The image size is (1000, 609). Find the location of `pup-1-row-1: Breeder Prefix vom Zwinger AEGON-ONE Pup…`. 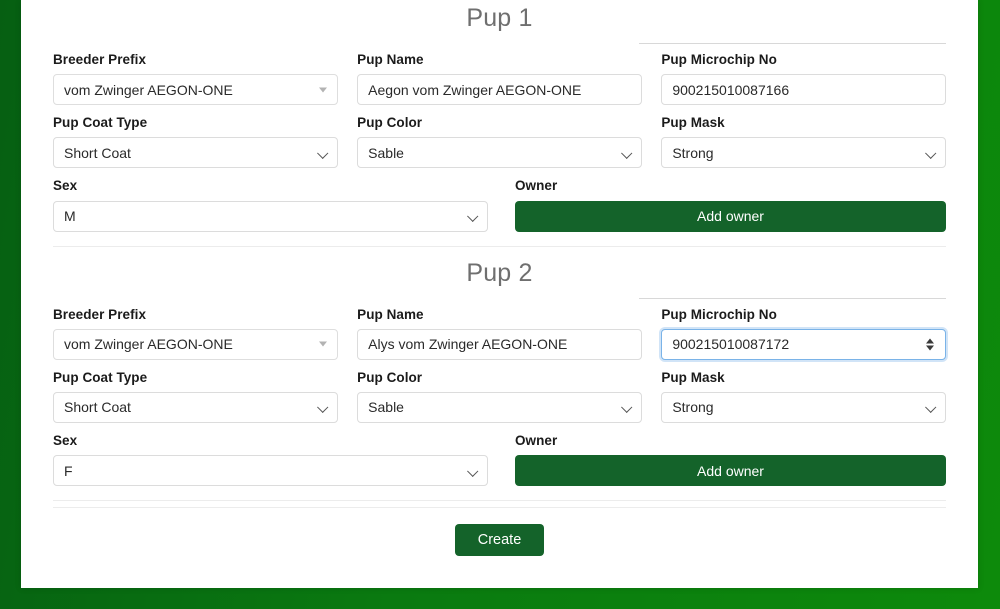

pup-1-row-1: Breeder Prefix vom Zwinger AEGON-ONE Pup… is located at coordinates (499, 79).